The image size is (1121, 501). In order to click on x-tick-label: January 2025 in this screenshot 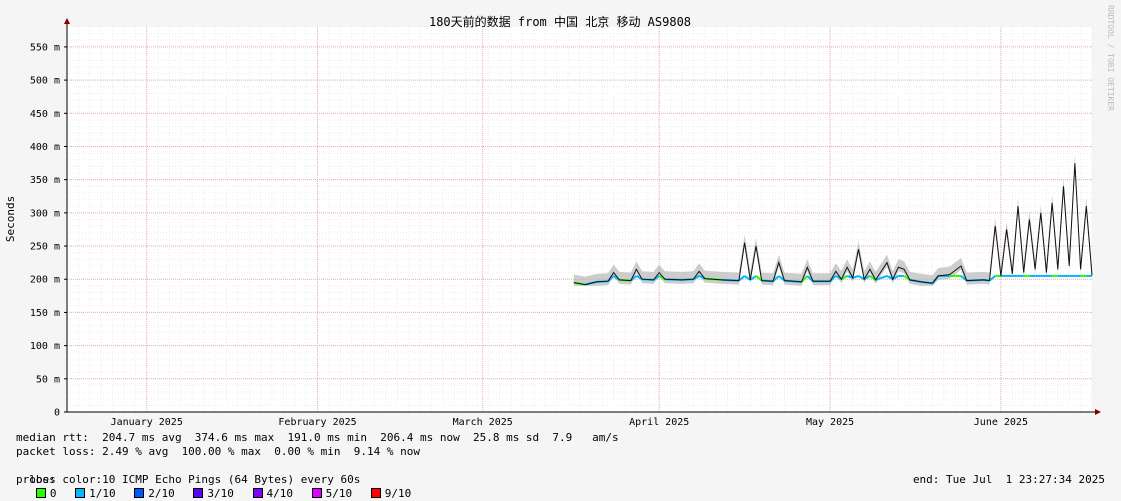, I will do `click(147, 422)`.